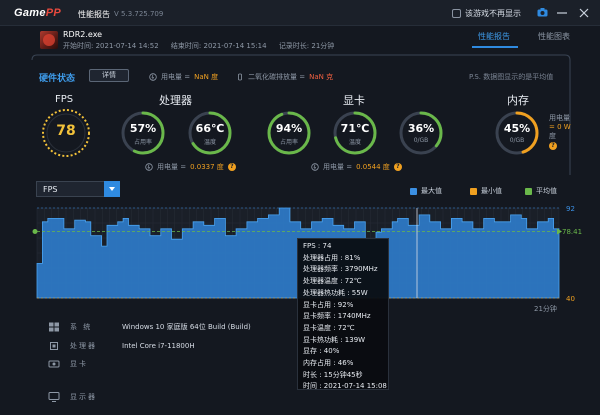 The image size is (600, 415). I want to click on legend-min: 最小值, so click(486, 191).